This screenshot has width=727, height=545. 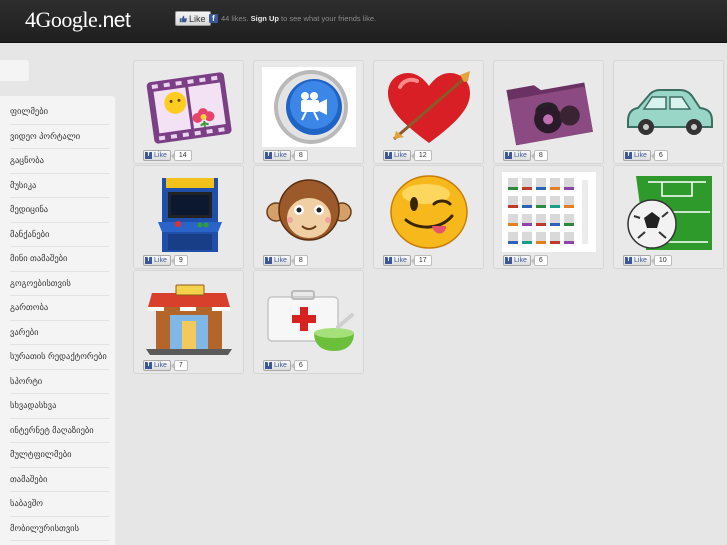 I want to click on video-camera-button-icon, so click(x=309, y=107).